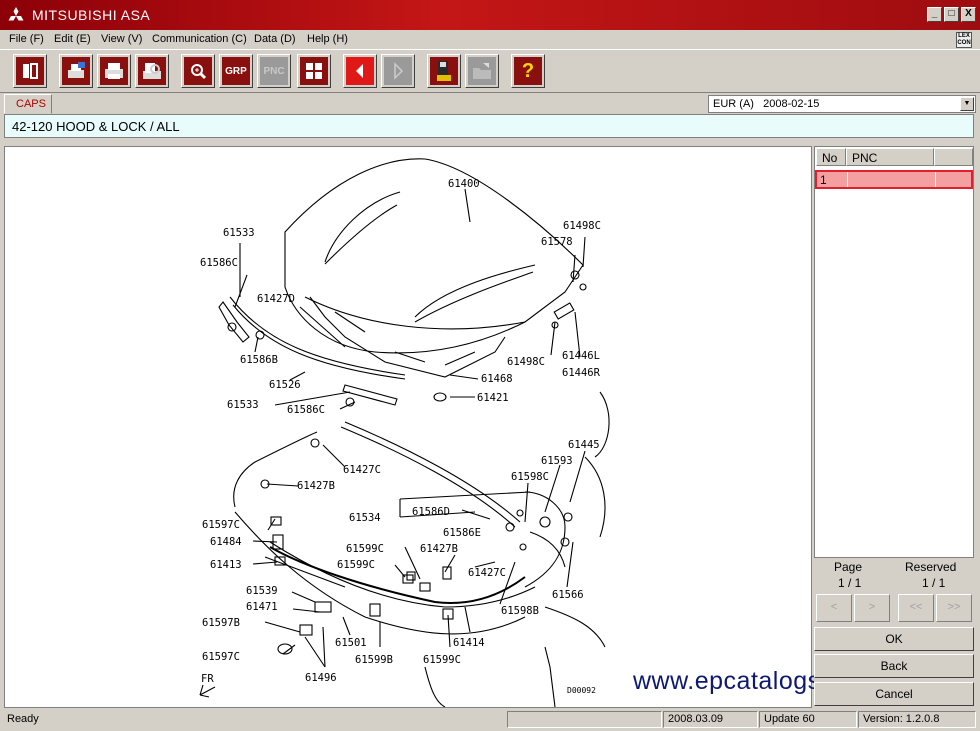 This screenshot has width=980, height=731. I want to click on part-label: 61598C, so click(530, 477).